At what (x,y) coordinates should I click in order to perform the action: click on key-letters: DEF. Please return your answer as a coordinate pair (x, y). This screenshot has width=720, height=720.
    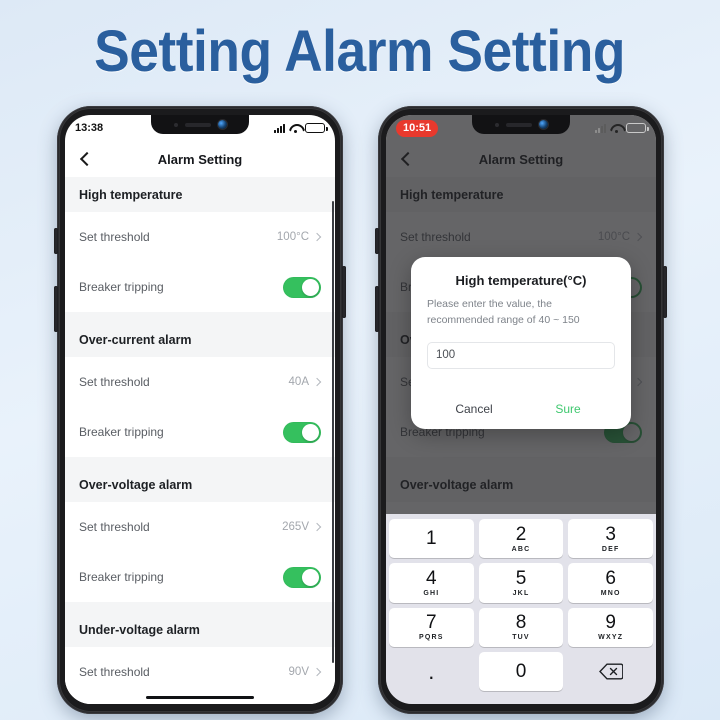
    Looking at the image, I should click on (610, 549).